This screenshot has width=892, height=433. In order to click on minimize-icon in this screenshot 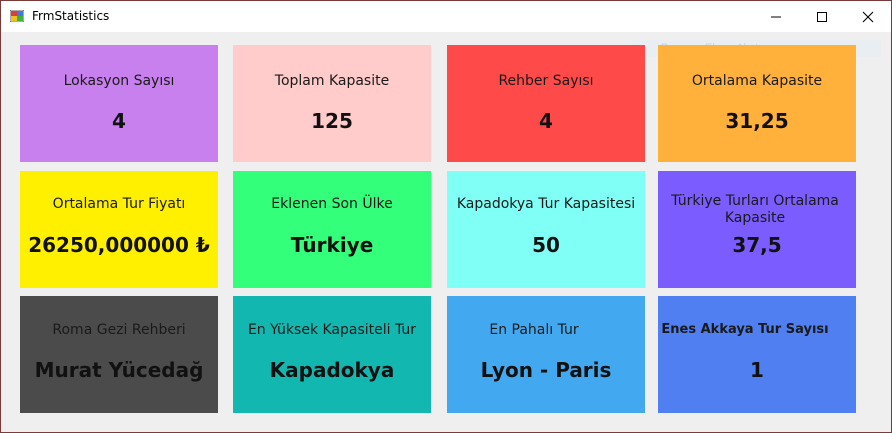, I will do `click(776, 16)`.